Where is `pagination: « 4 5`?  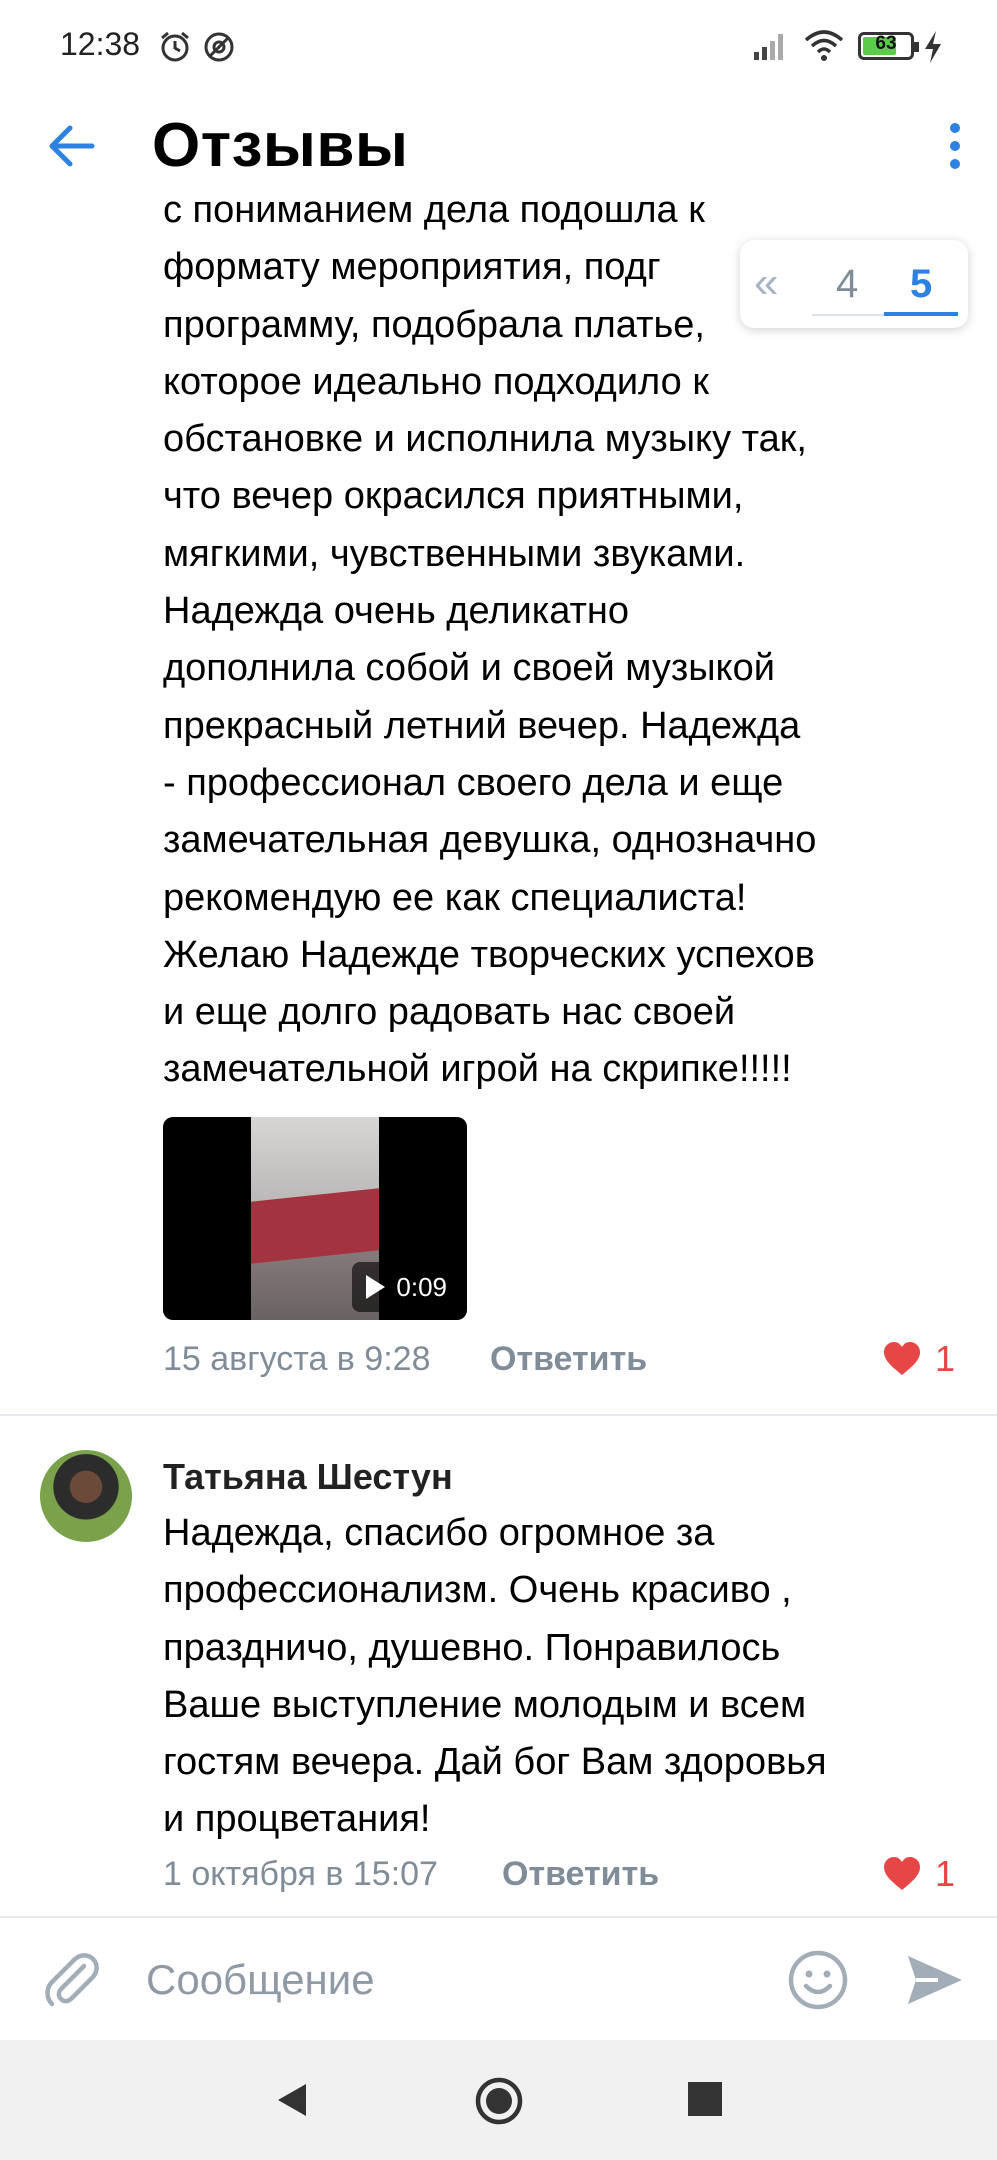 pagination: « 4 5 is located at coordinates (854, 284).